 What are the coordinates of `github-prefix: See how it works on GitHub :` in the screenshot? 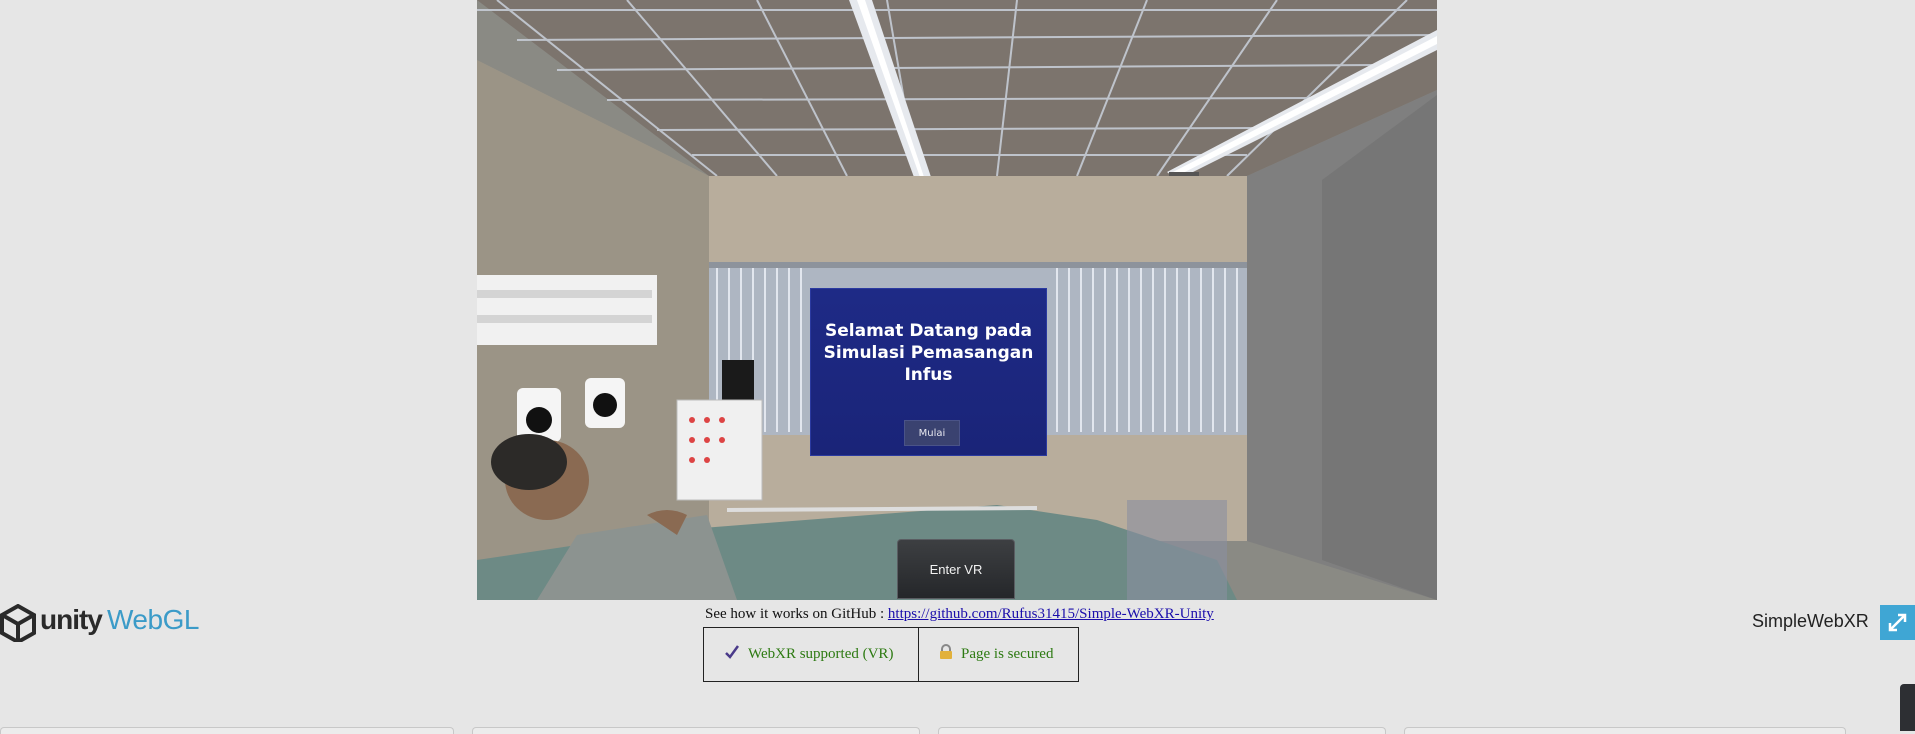 It's located at (796, 614).